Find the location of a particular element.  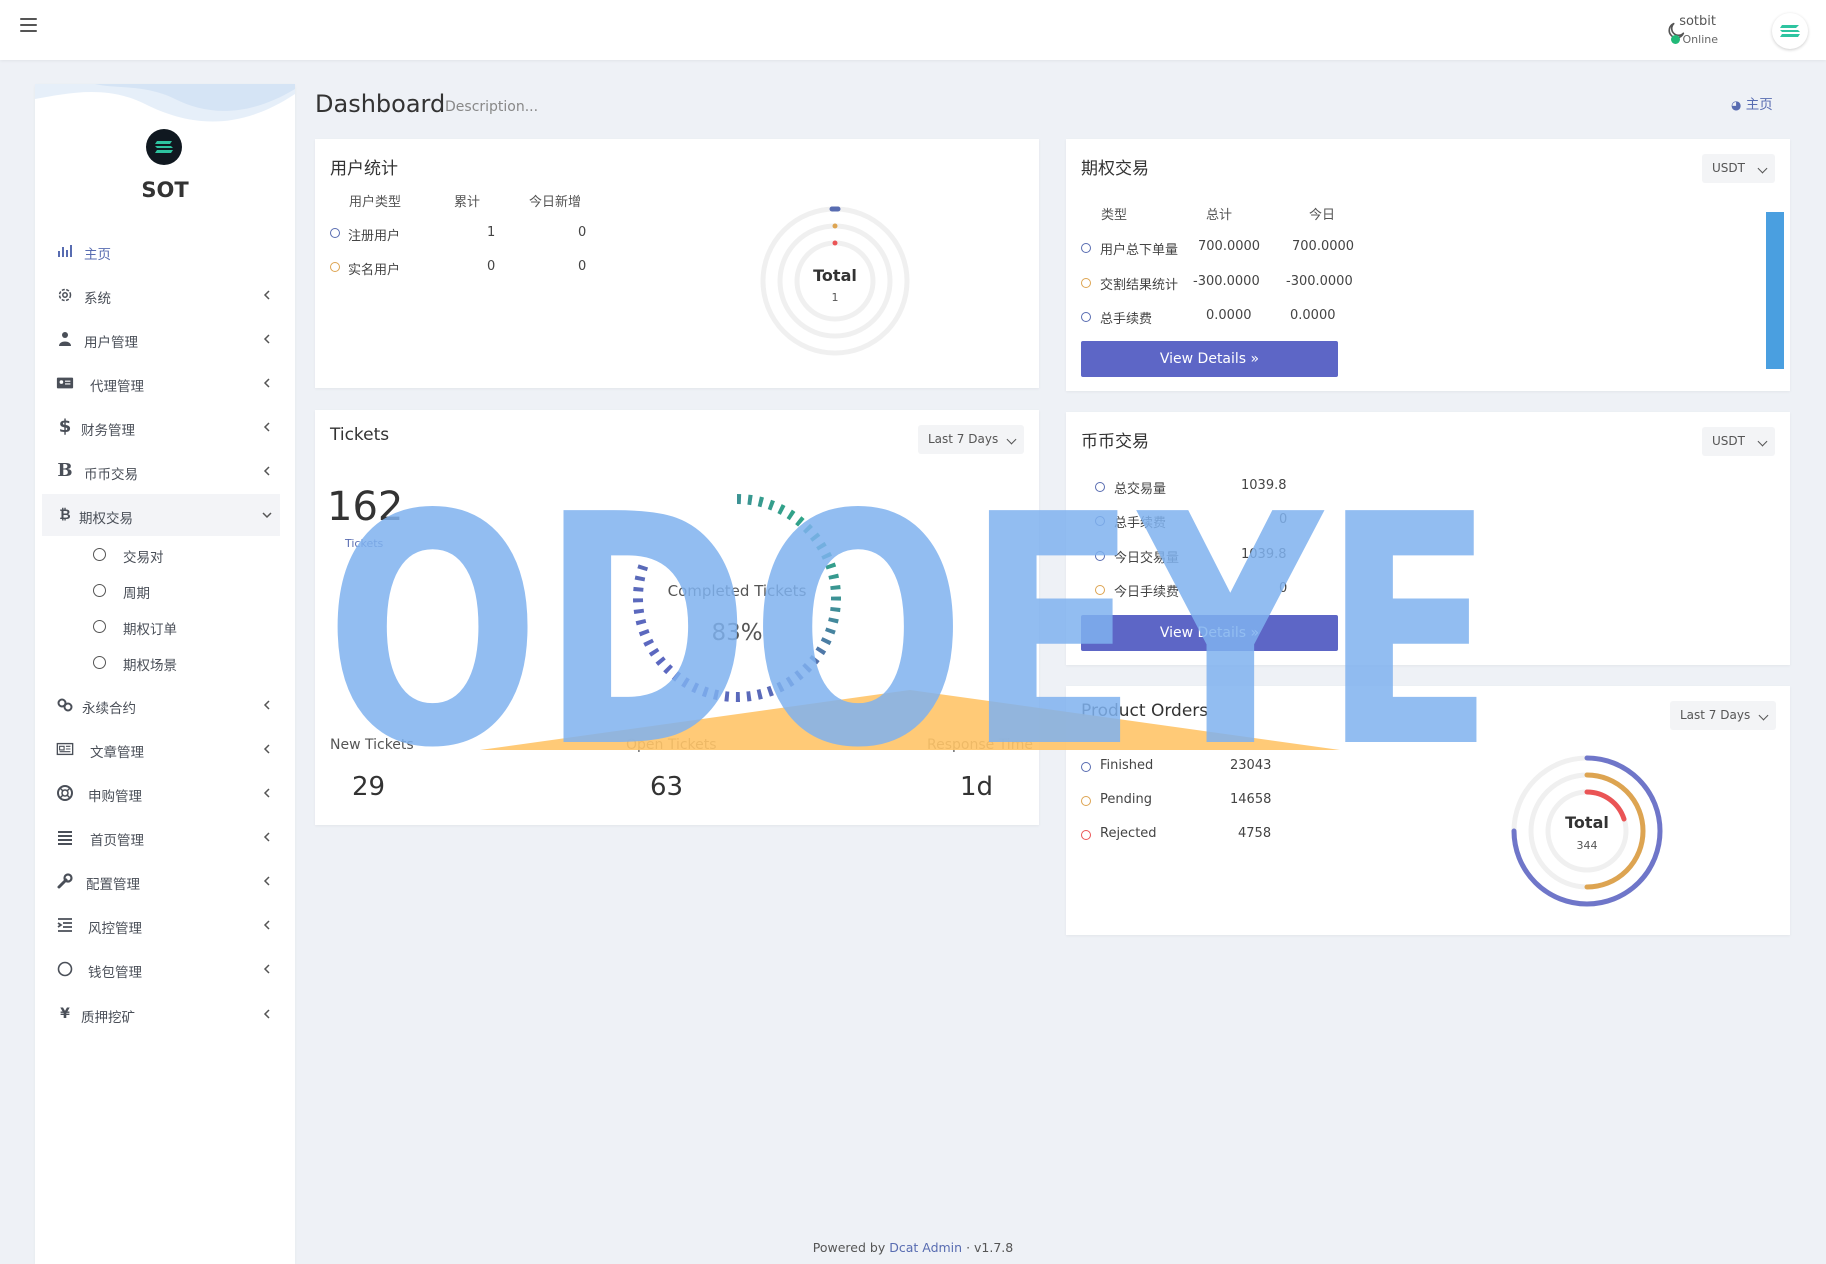

breadcrumb-home: 主页 is located at coordinates (1759, 105).